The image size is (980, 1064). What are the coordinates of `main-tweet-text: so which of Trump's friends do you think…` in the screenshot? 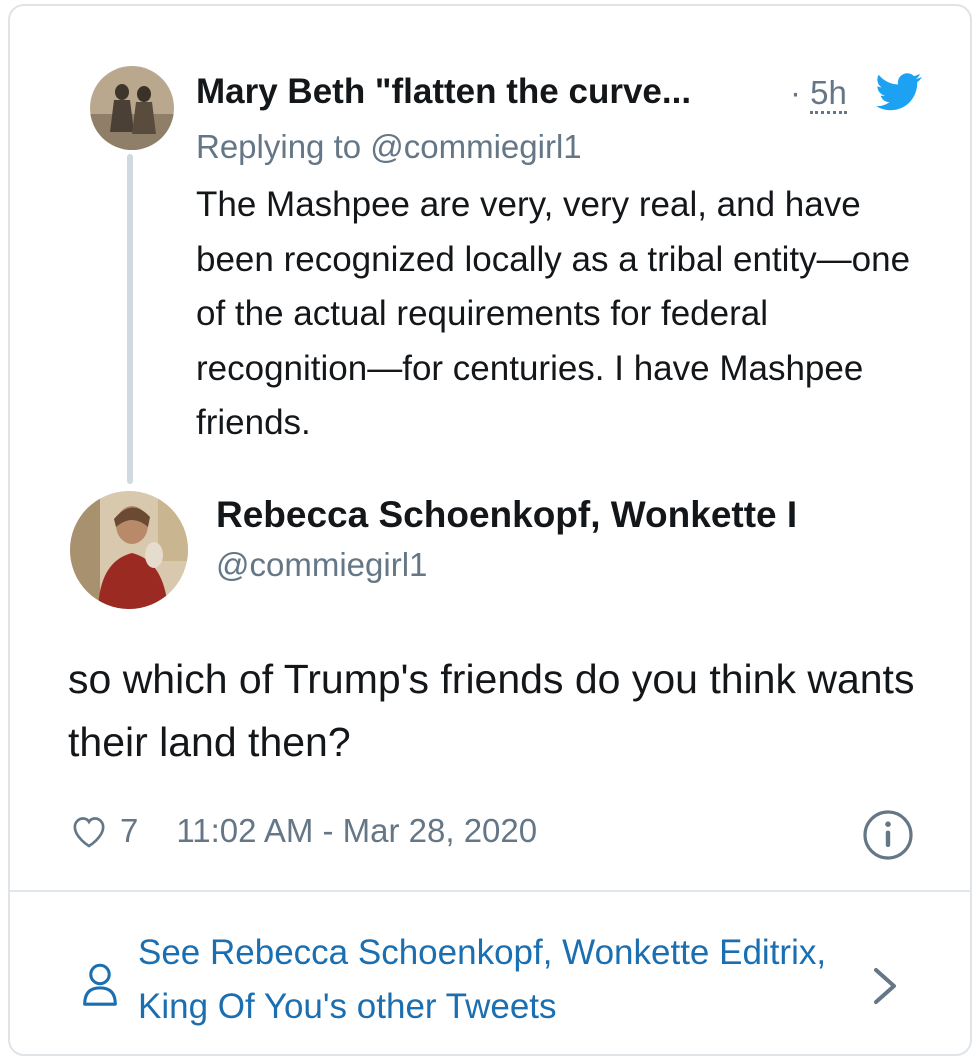 It's located at (491, 710).